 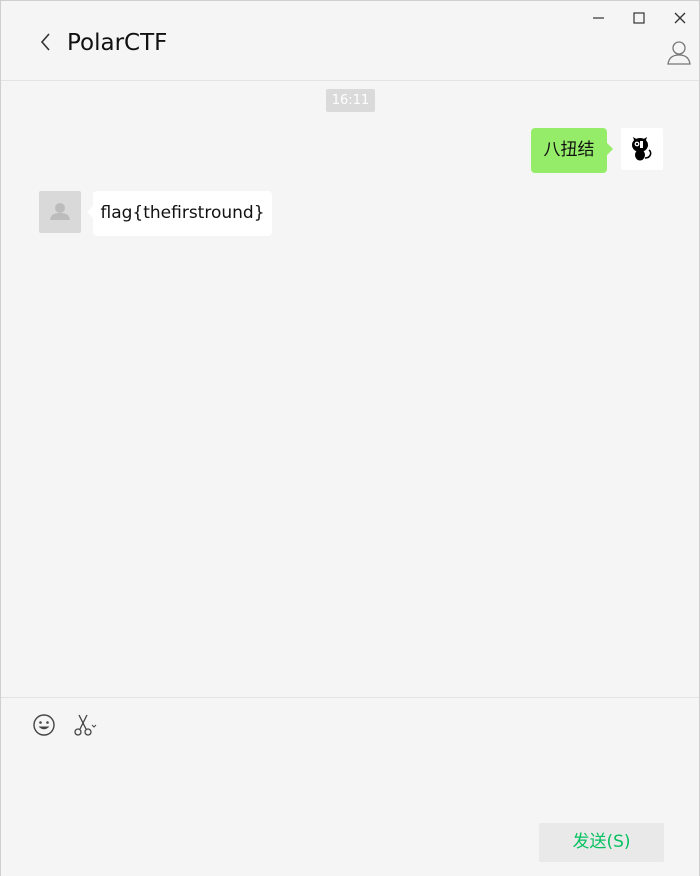 I want to click on maximize-button, so click(x=639, y=18).